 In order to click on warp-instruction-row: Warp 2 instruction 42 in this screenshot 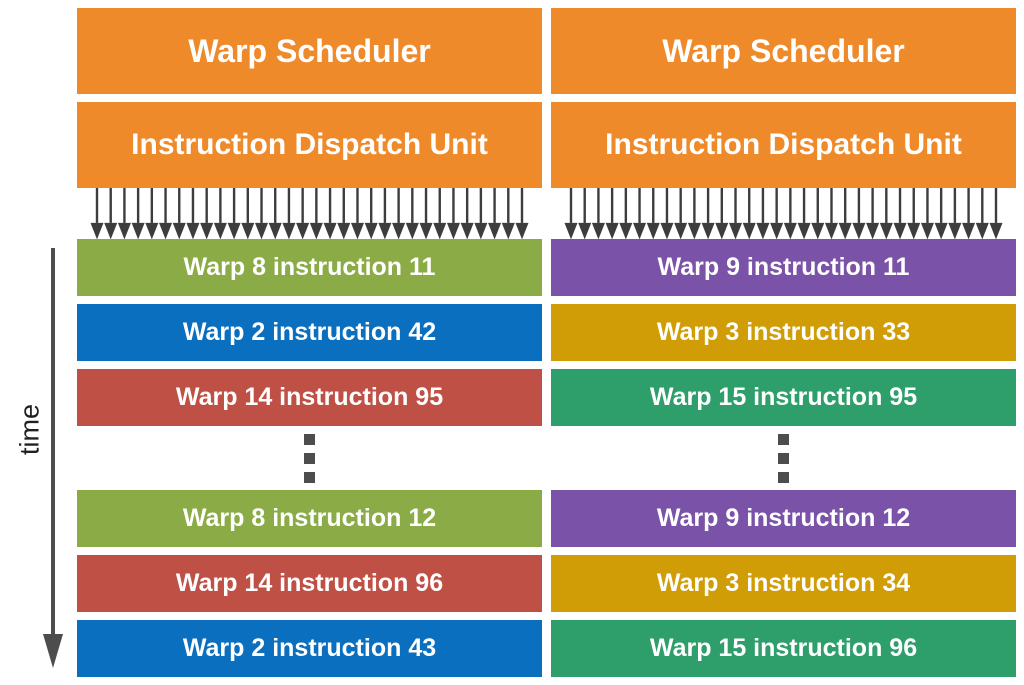, I will do `click(309, 333)`.